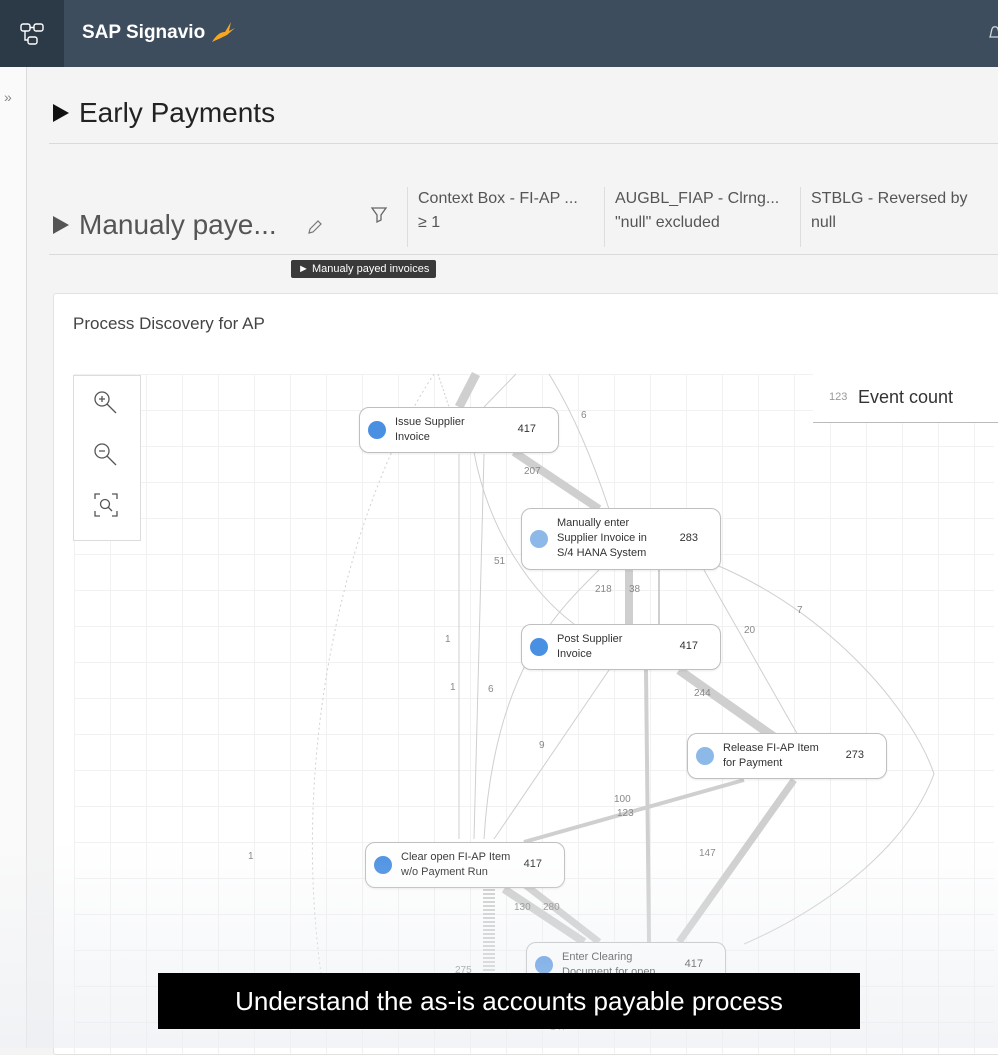  What do you see at coordinates (688, 538) in the screenshot?
I see `node-count: 283` at bounding box center [688, 538].